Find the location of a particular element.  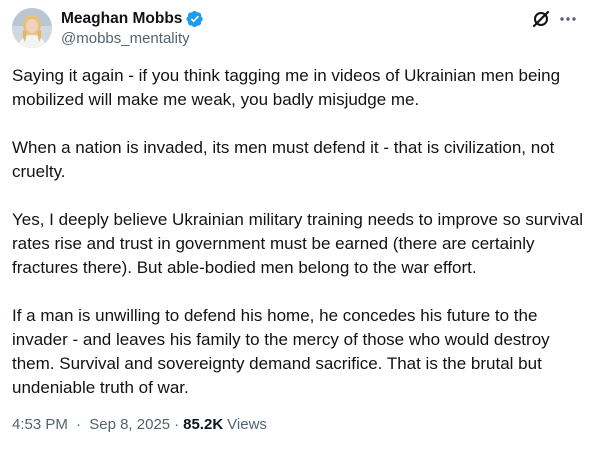

tweet-date: Sep 8, 2025 is located at coordinates (130, 424).